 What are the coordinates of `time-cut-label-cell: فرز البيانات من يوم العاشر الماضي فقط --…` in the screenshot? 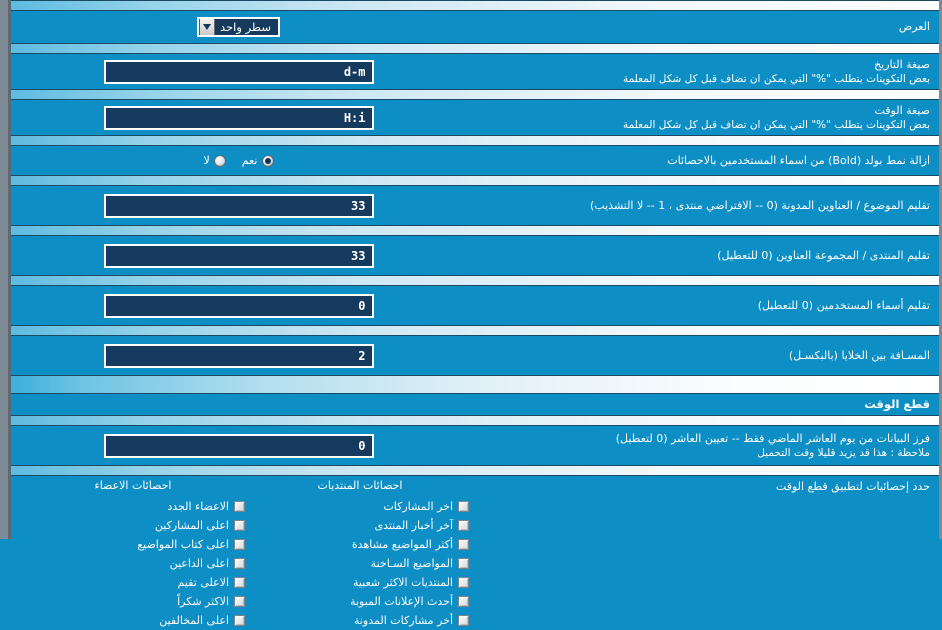 It's located at (704, 446).